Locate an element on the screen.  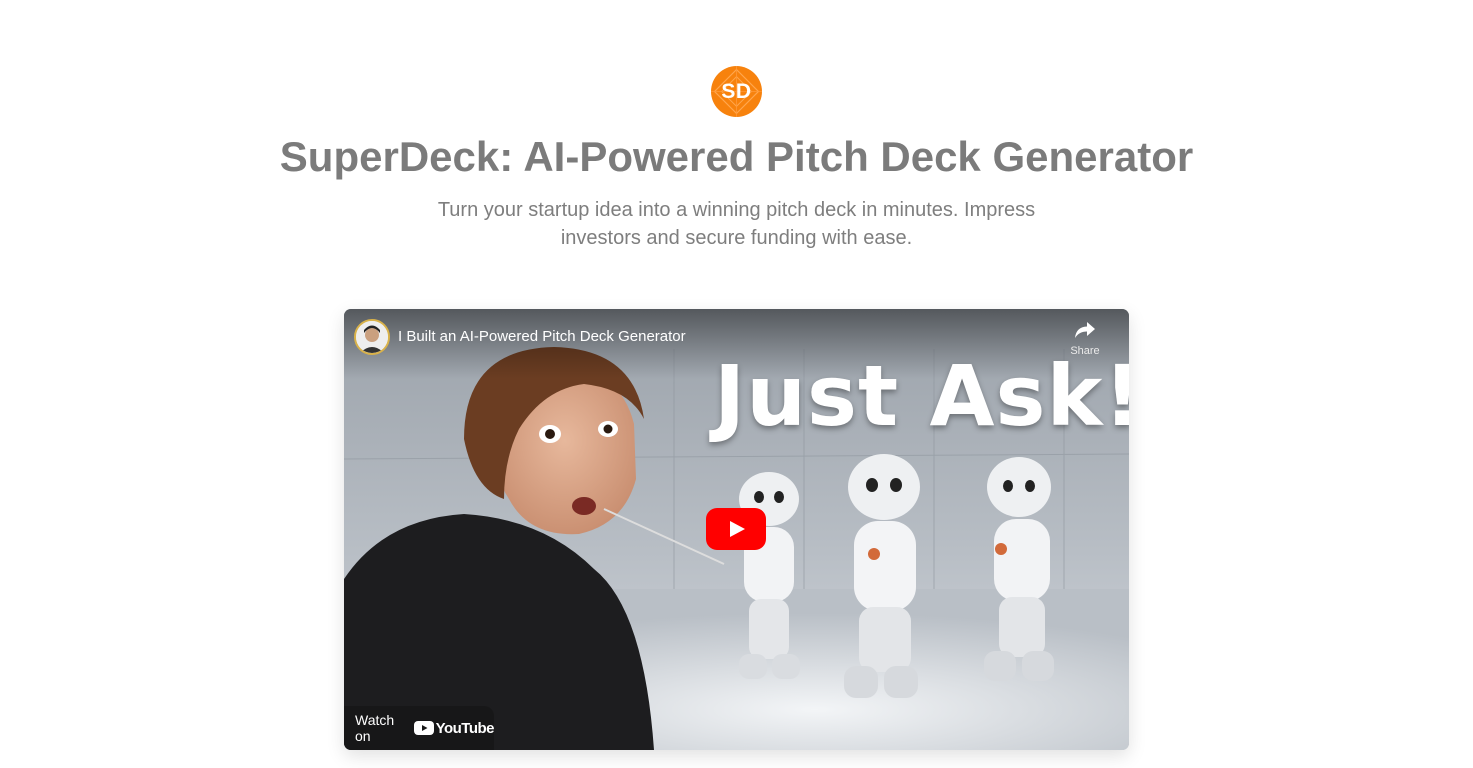
watch-on-label: Watch on is located at coordinates (375, 728).